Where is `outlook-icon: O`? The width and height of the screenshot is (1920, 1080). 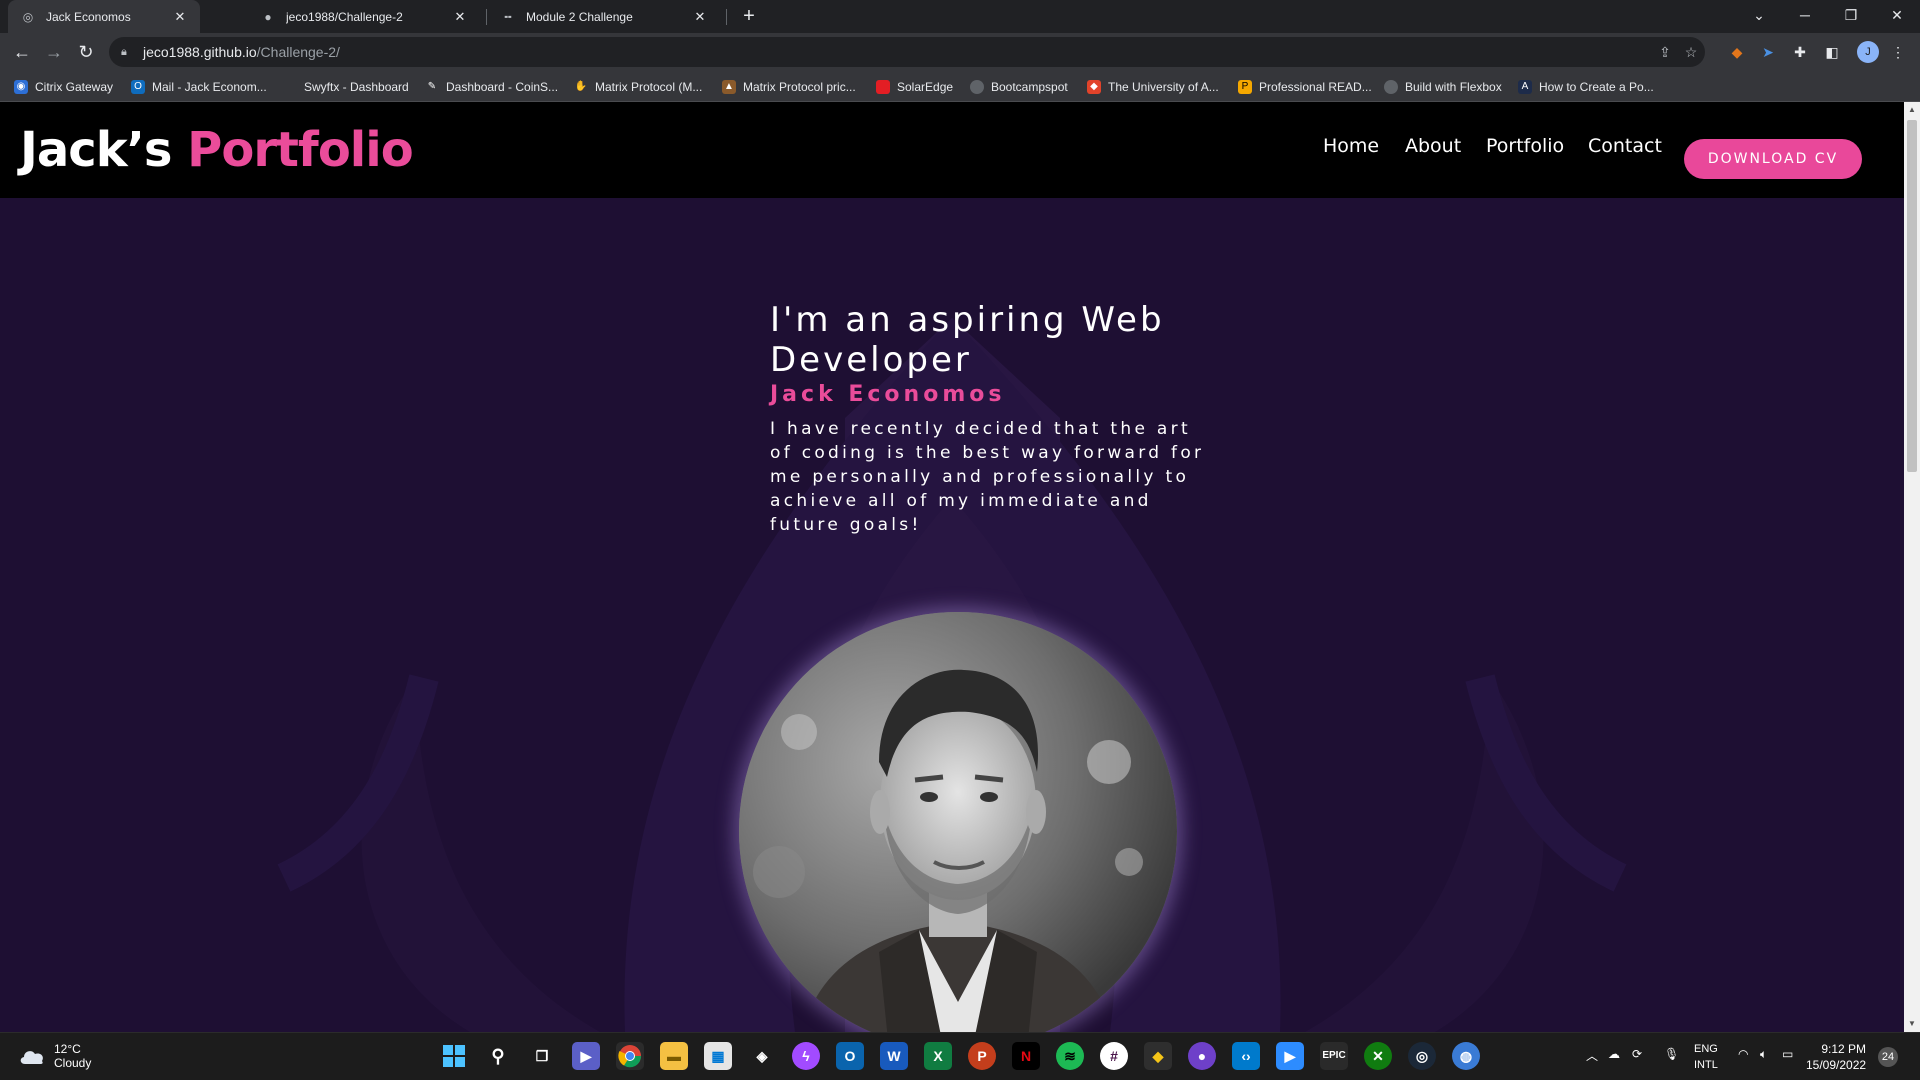
outlook-icon: O is located at coordinates (850, 1056).